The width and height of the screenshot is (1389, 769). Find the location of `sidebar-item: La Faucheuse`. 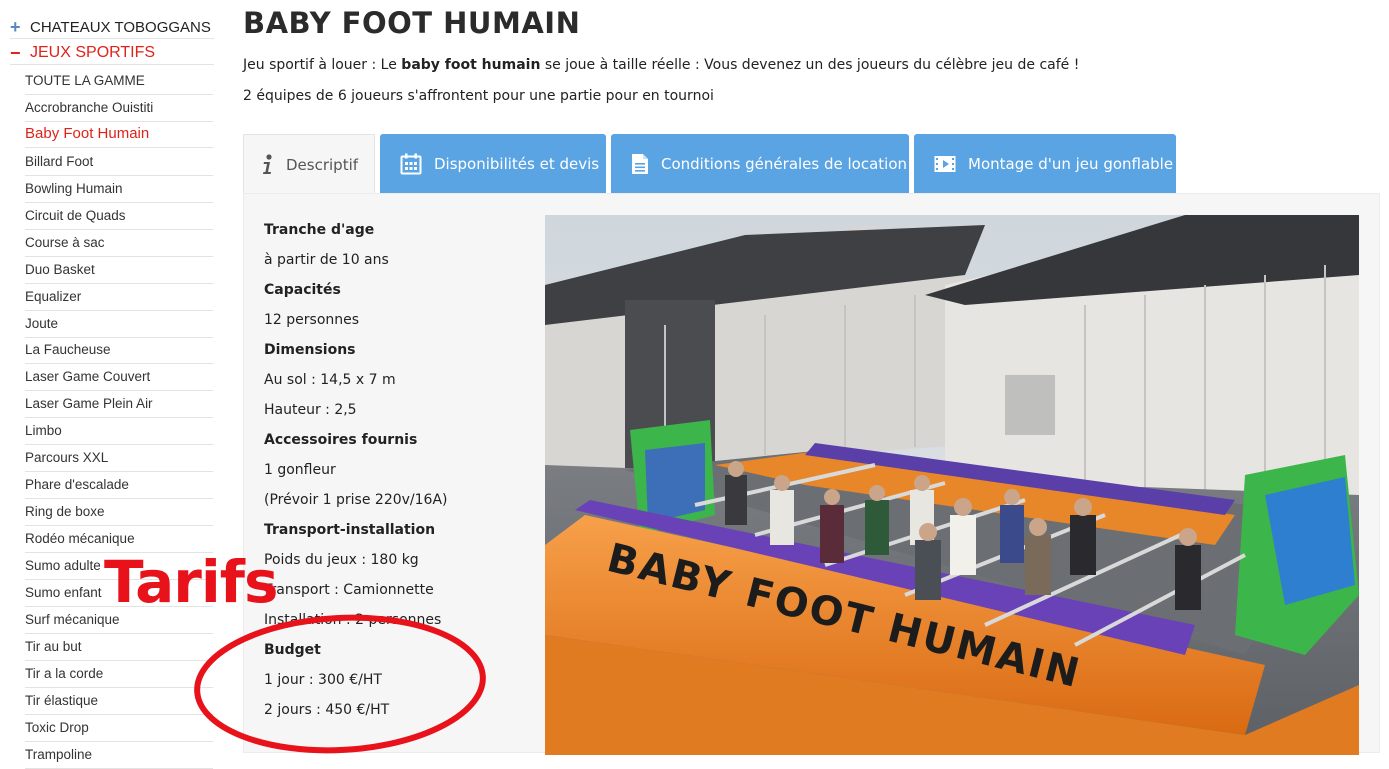

sidebar-item: La Faucheuse is located at coordinates (119, 350).